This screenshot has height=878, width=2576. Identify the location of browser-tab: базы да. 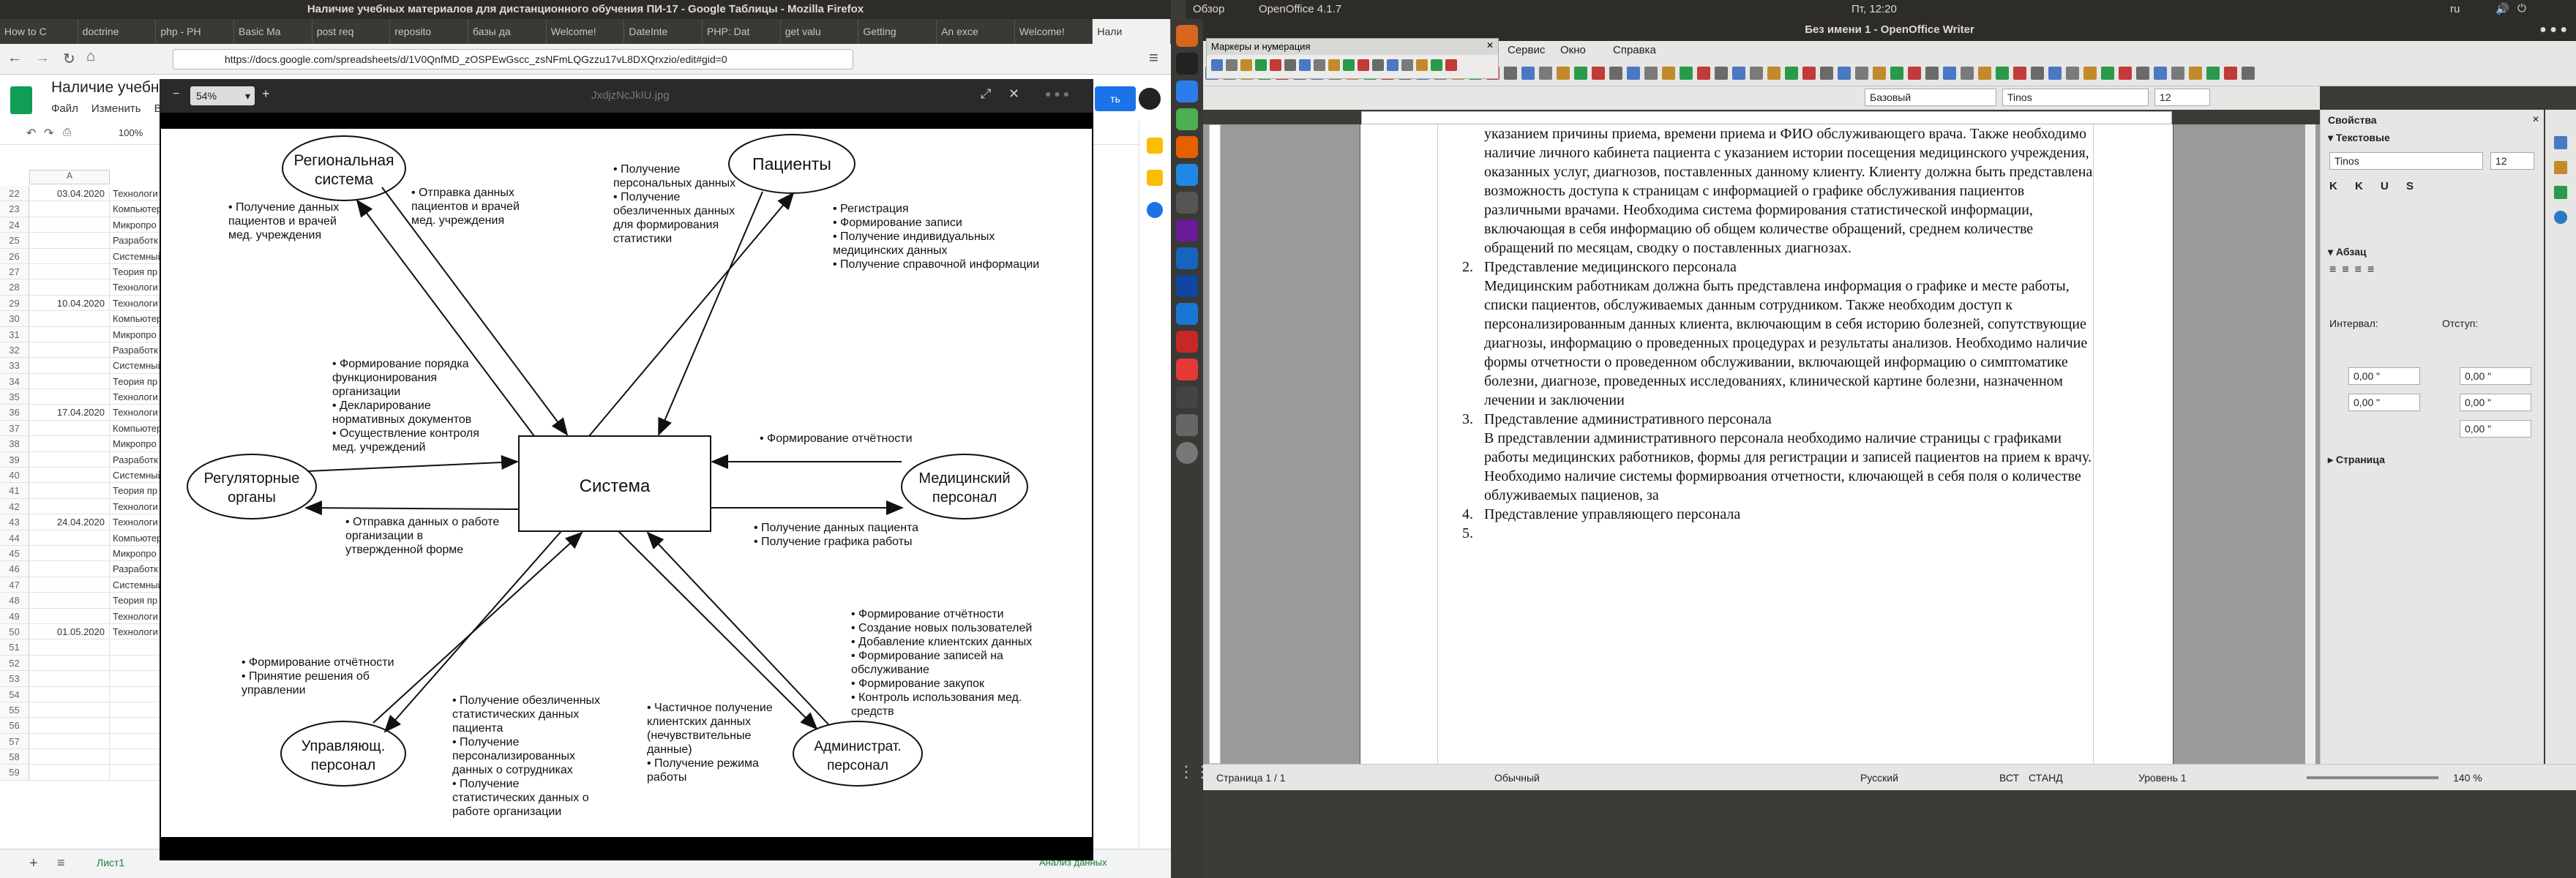
(507, 31).